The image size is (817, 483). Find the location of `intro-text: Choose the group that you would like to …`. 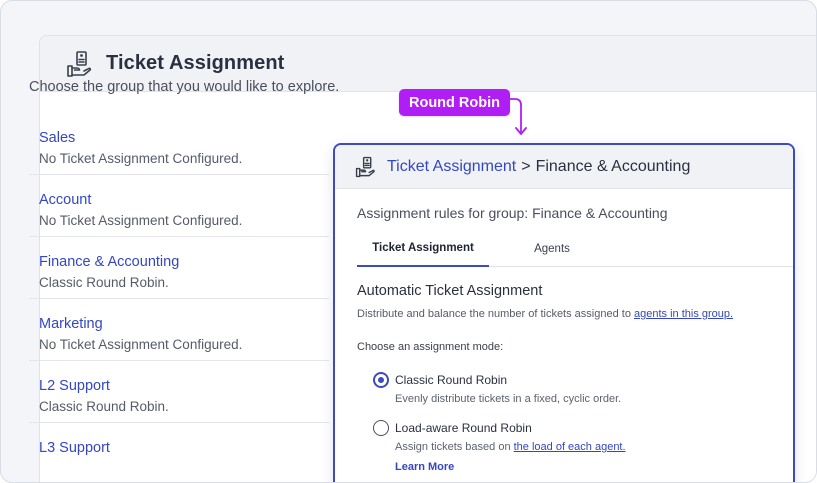

intro-text: Choose the group that you would like to … is located at coordinates (184, 87).